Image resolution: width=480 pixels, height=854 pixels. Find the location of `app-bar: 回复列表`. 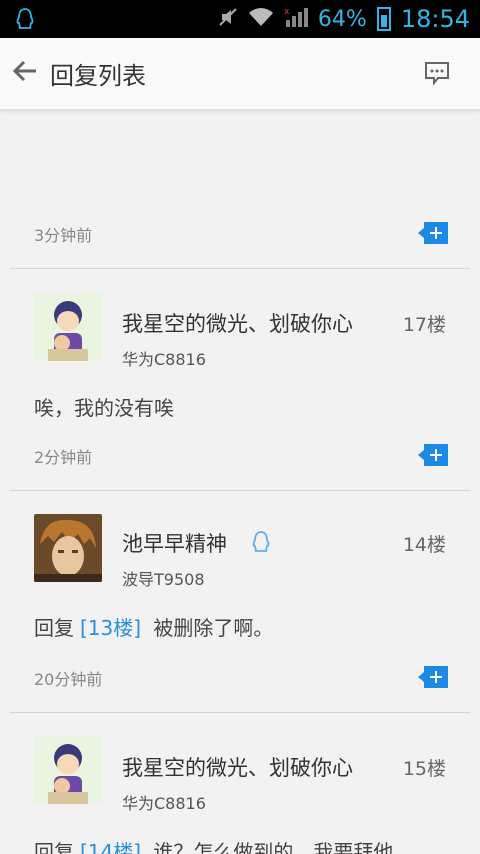

app-bar: 回复列表 is located at coordinates (240, 74).